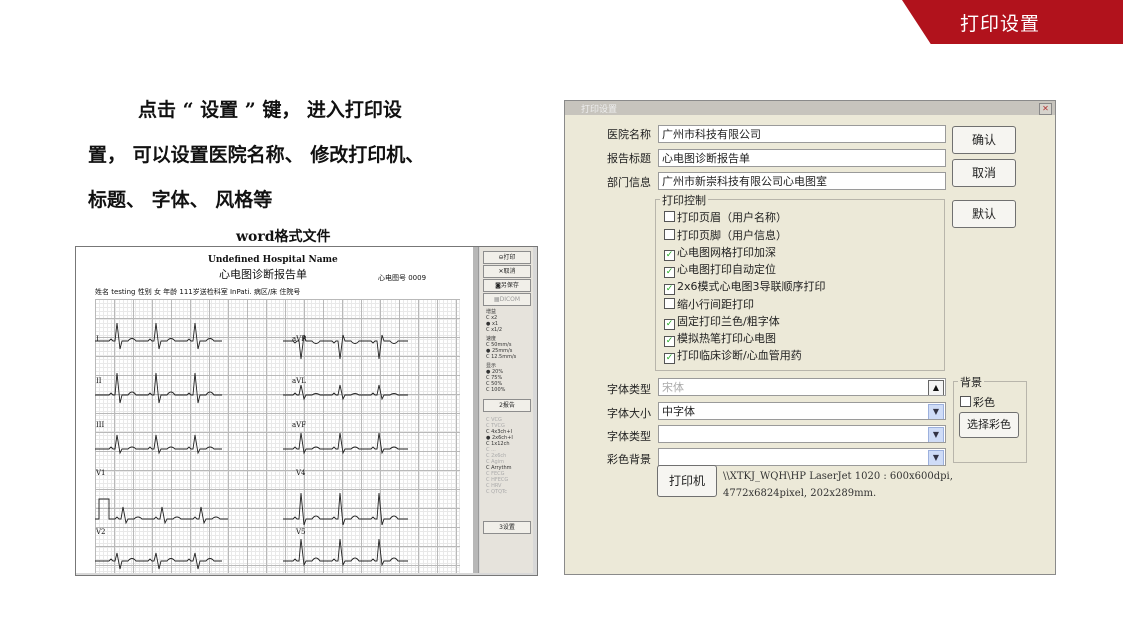  I want to click on close-icon: ✕, so click(1045, 109).